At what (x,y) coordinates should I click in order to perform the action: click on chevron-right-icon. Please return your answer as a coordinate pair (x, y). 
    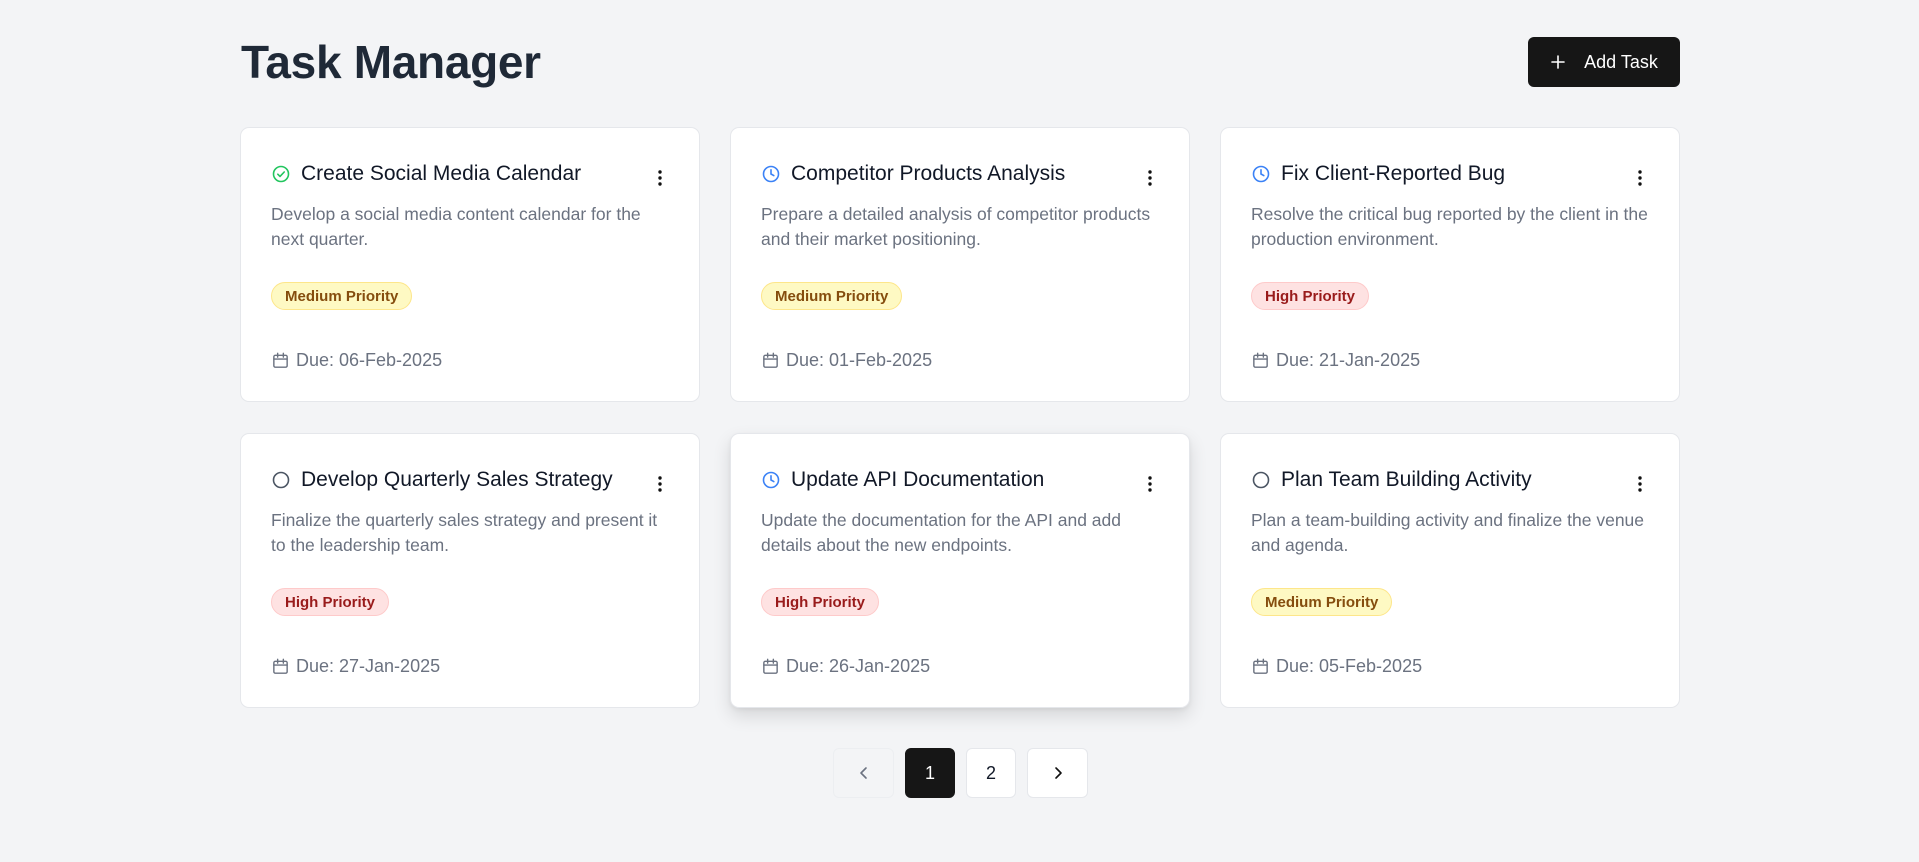
    Looking at the image, I should click on (1058, 773).